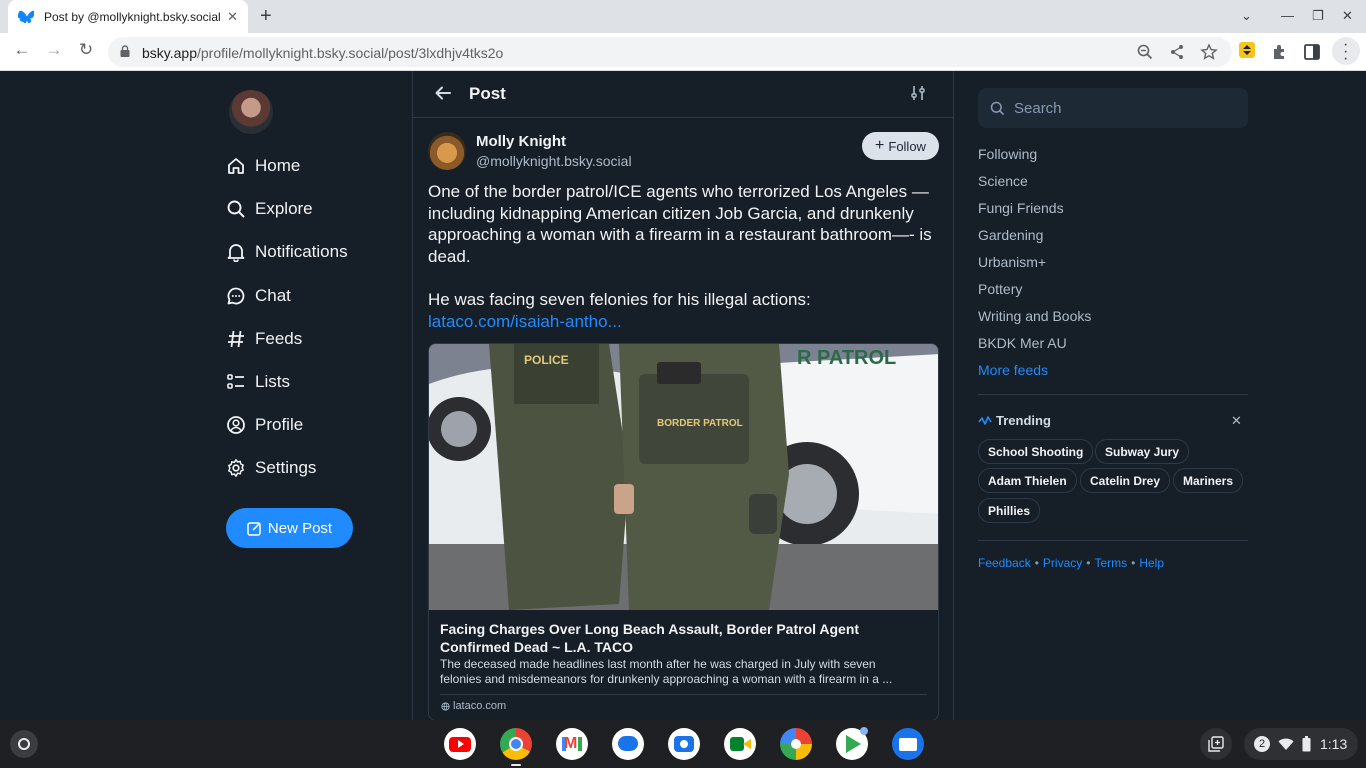 Image resolution: width=1366 pixels, height=768 pixels. I want to click on play-store-icon, so click(852, 743).